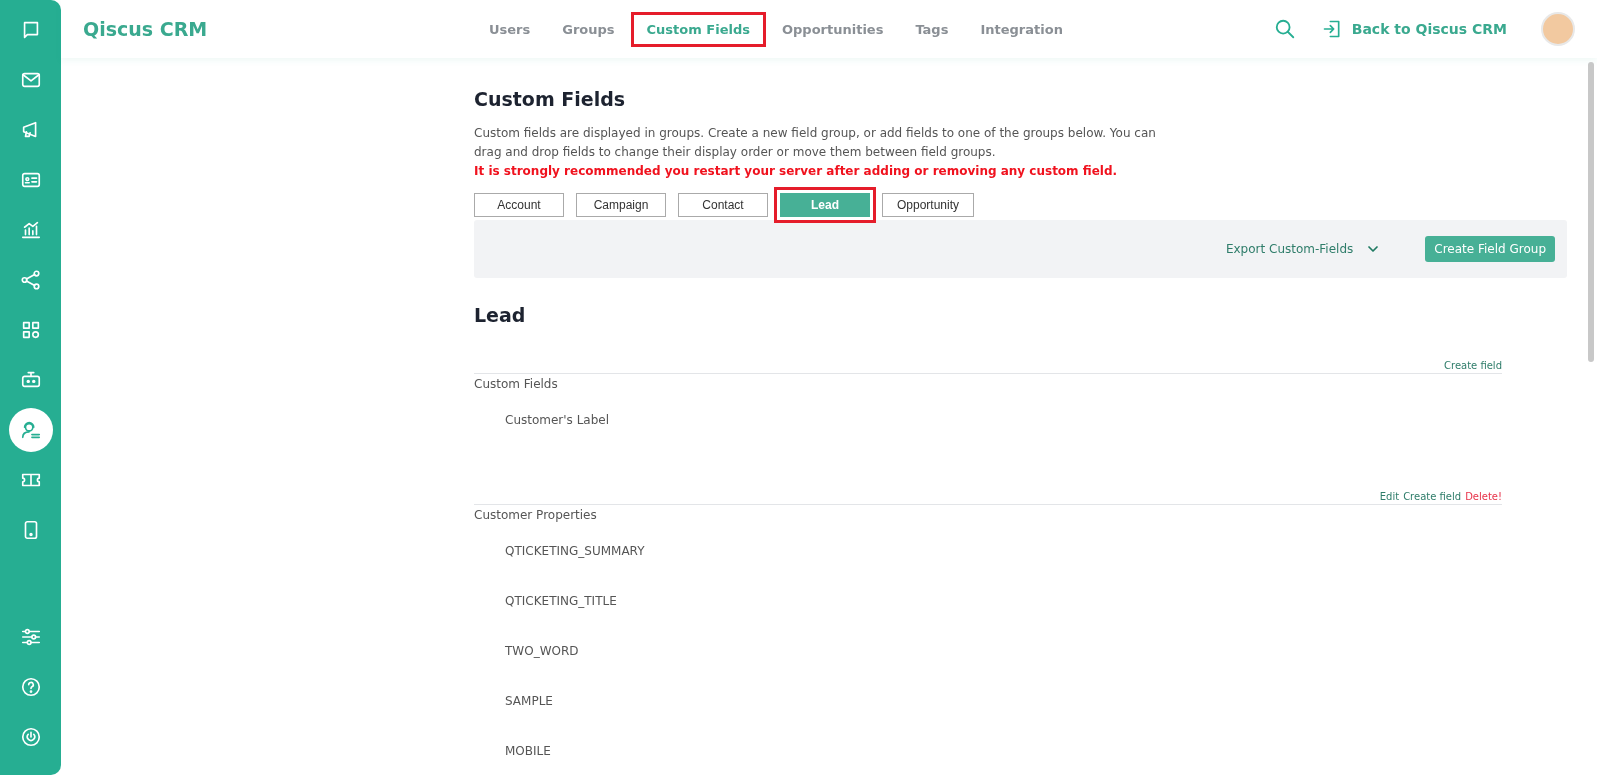  What do you see at coordinates (510, 29) in the screenshot?
I see `nav-tab: Users` at bounding box center [510, 29].